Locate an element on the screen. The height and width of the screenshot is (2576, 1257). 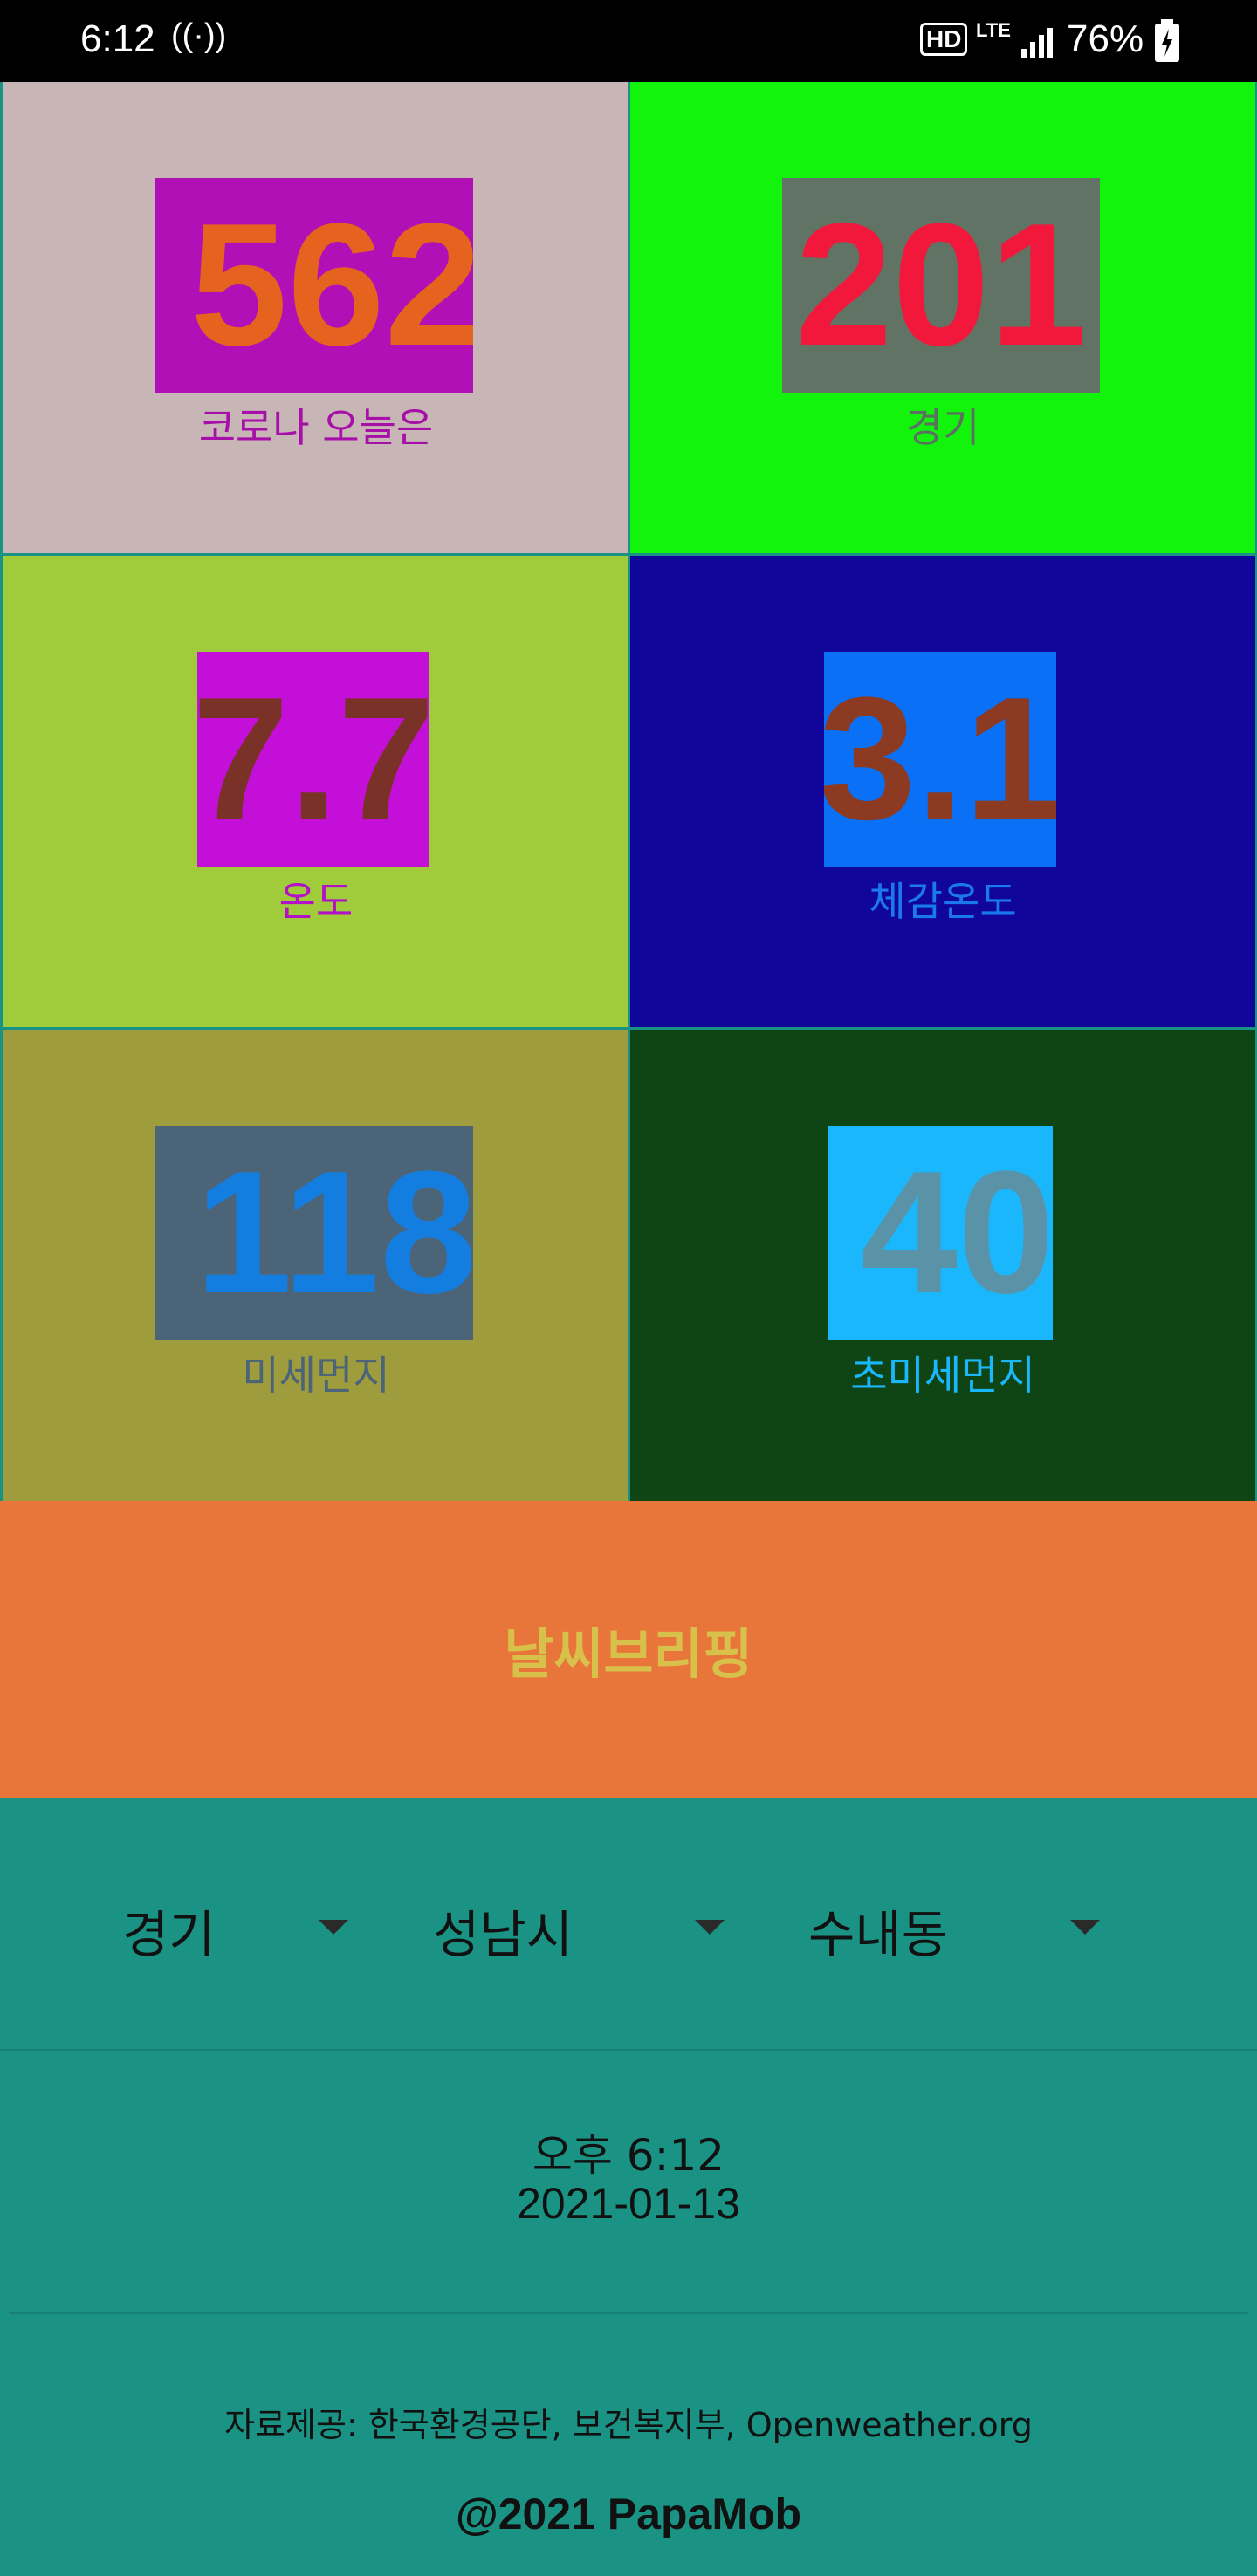
tile-feels-like: 3.1 체감온도 is located at coordinates (943, 791).